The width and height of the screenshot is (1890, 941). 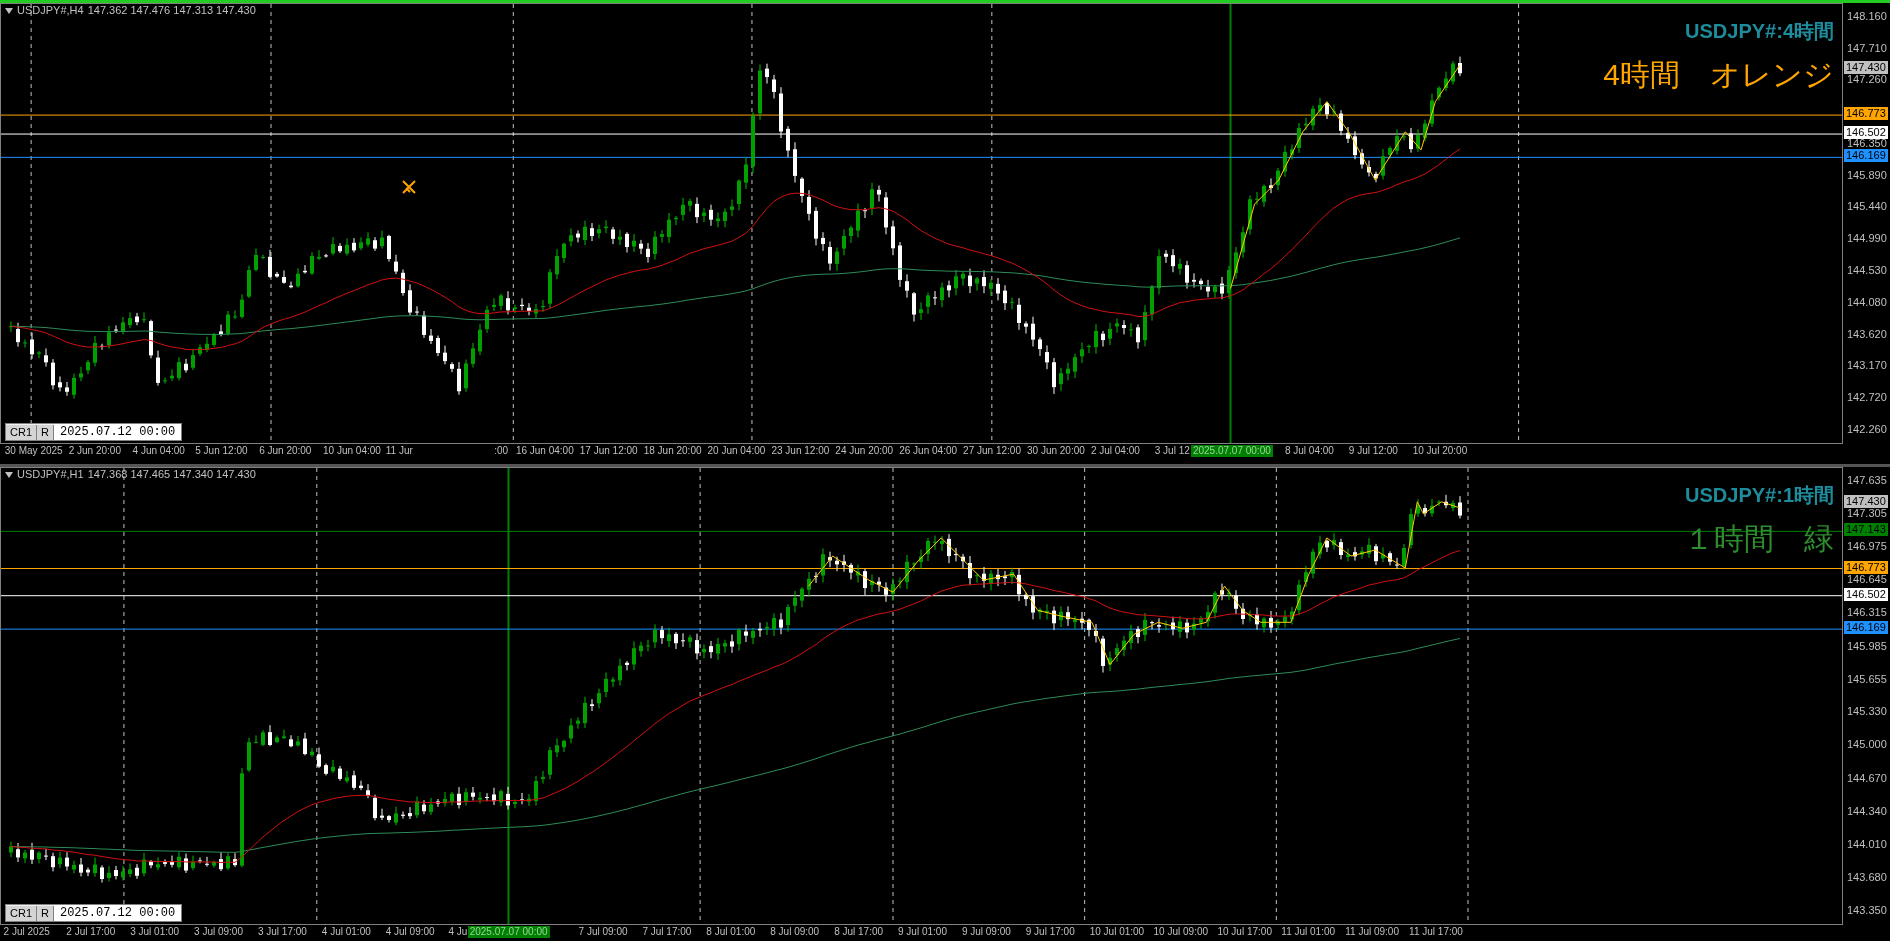 I want to click on symbol-label: USDJPY#,H4, so click(x=50, y=10).